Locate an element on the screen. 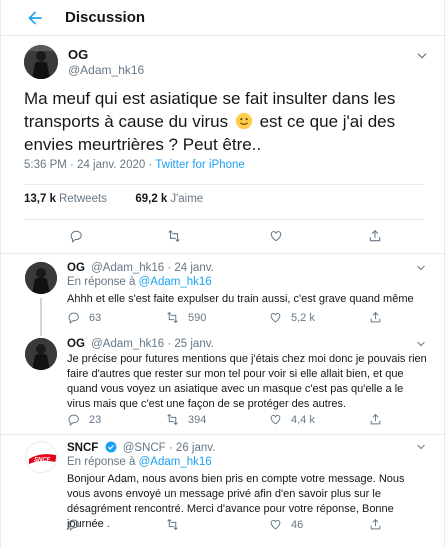 The width and height of the screenshot is (447, 548). reply-actions: 63 590 5,2 k is located at coordinates (237, 319).